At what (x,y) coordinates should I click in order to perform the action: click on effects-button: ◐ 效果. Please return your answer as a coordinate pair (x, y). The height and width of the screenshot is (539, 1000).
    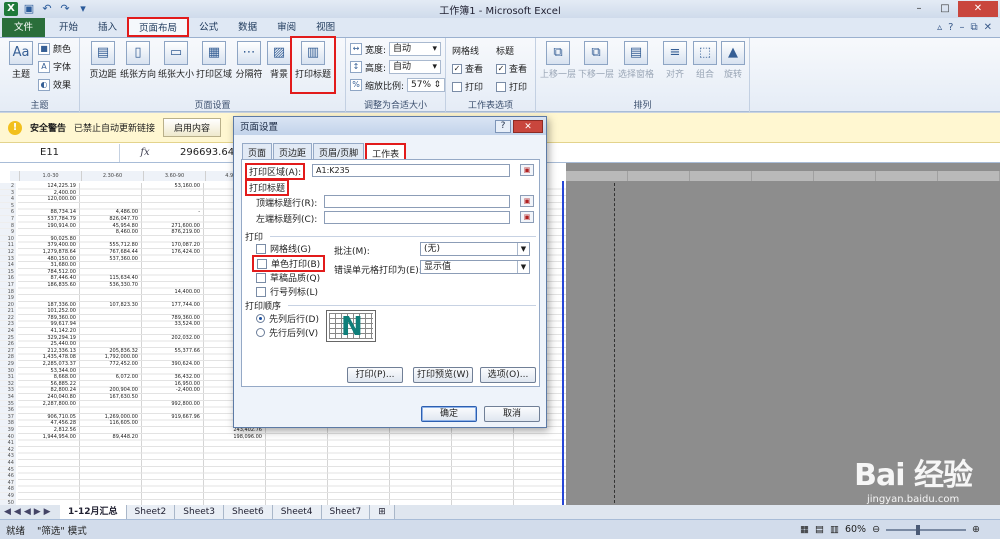
    Looking at the image, I should click on (54, 84).